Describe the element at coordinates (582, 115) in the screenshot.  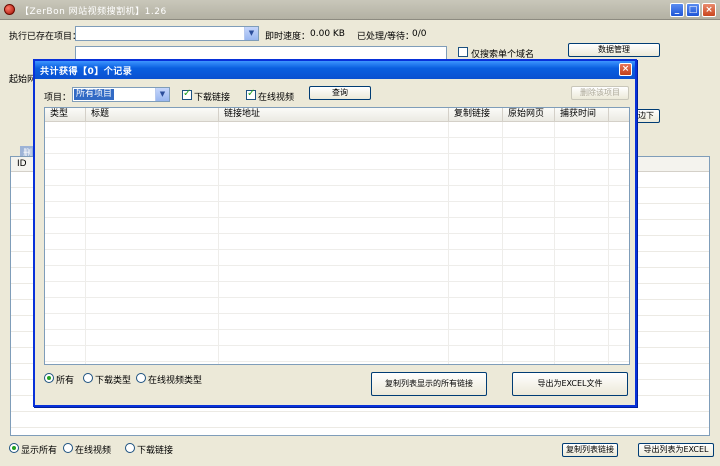
I see `column-capture-time: 捕获时间` at that location.